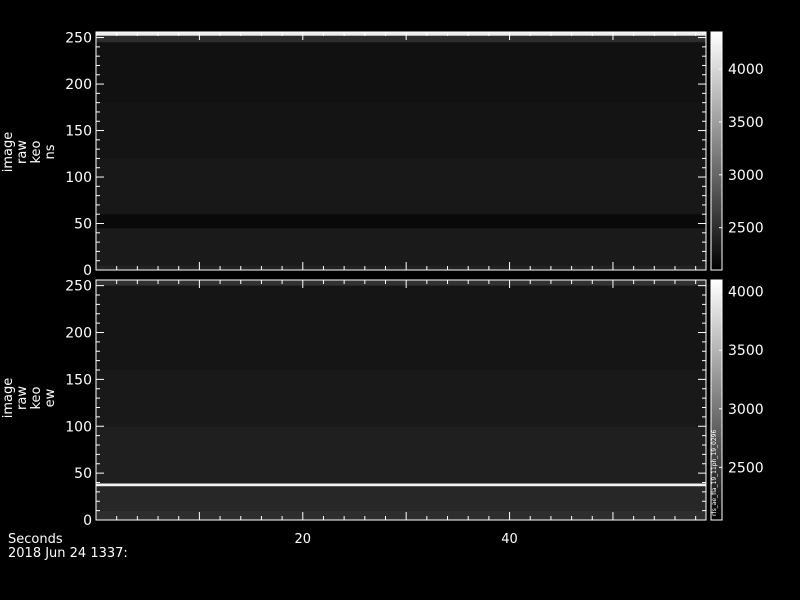 The width and height of the screenshot is (800, 600). Describe the element at coordinates (50, 151) in the screenshot. I see `y-axis-label-line: ns` at that location.